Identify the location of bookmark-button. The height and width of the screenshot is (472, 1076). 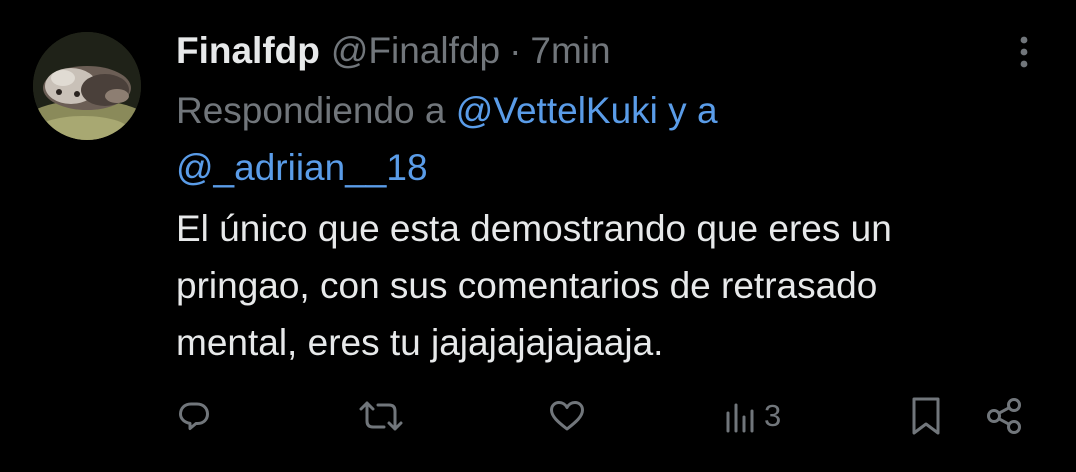
(926, 416).